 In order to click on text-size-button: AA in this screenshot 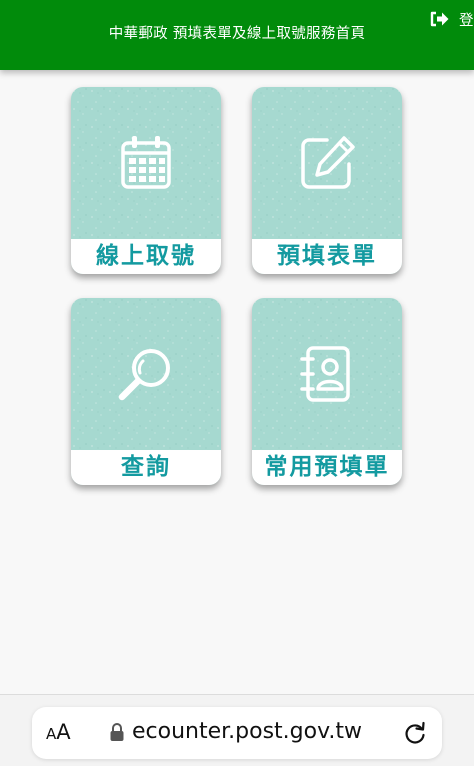, I will do `click(58, 732)`.